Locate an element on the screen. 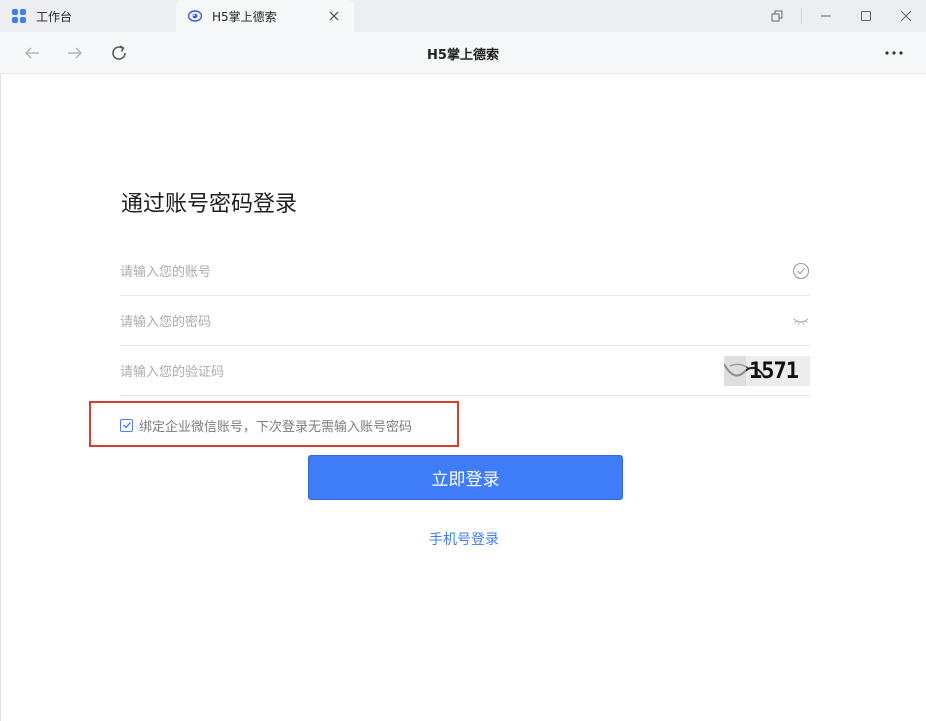  eye-closed-icon is located at coordinates (801, 321).